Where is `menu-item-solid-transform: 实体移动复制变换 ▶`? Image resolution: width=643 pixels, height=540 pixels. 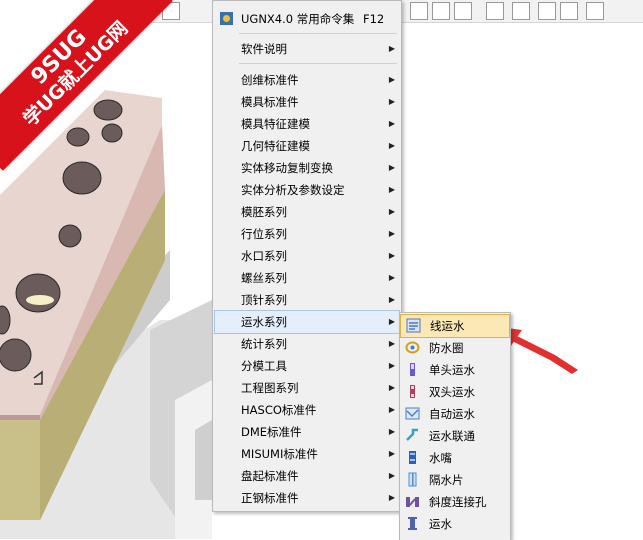
menu-item-solid-transform: 实体移动复制变换 ▶ is located at coordinates (307, 168).